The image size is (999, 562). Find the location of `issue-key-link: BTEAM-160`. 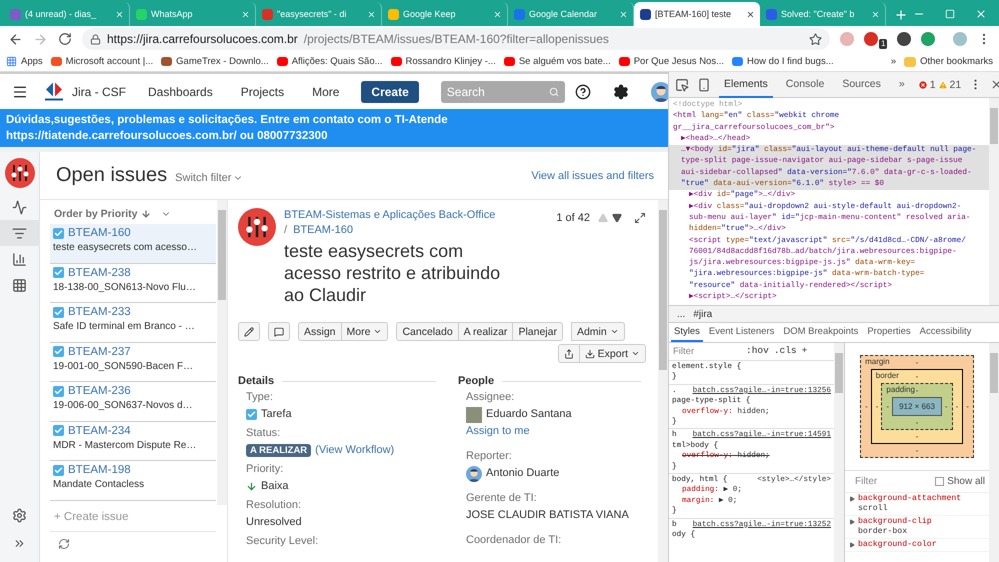

issue-key-link: BTEAM-160 is located at coordinates (323, 230).